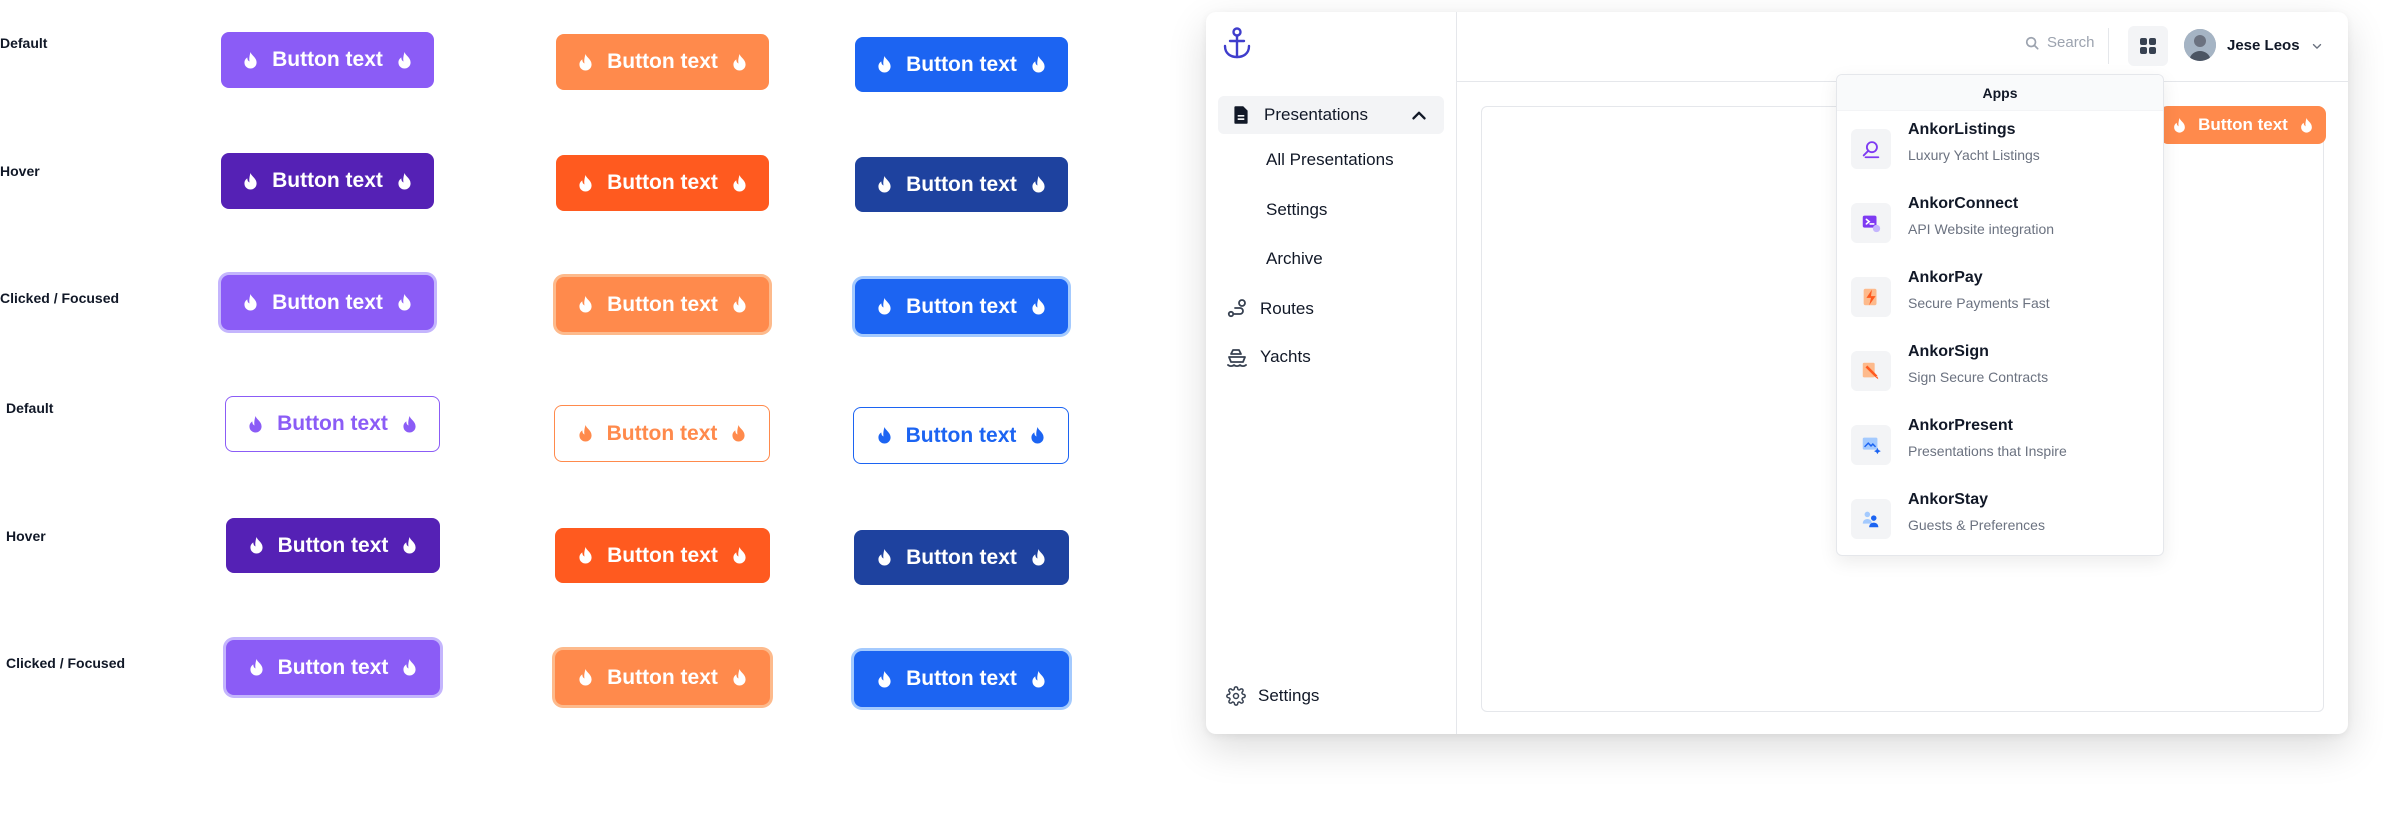 The width and height of the screenshot is (2385, 815). What do you see at coordinates (1871, 223) in the screenshot?
I see `terminal-icon` at bounding box center [1871, 223].